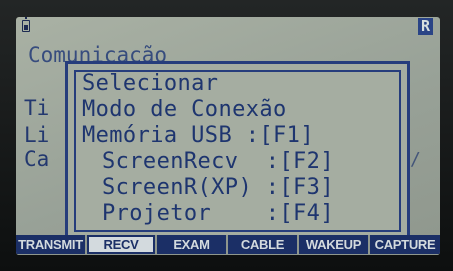 The width and height of the screenshot is (453, 271). I want to click on option-key: :[F2], so click(299, 161).